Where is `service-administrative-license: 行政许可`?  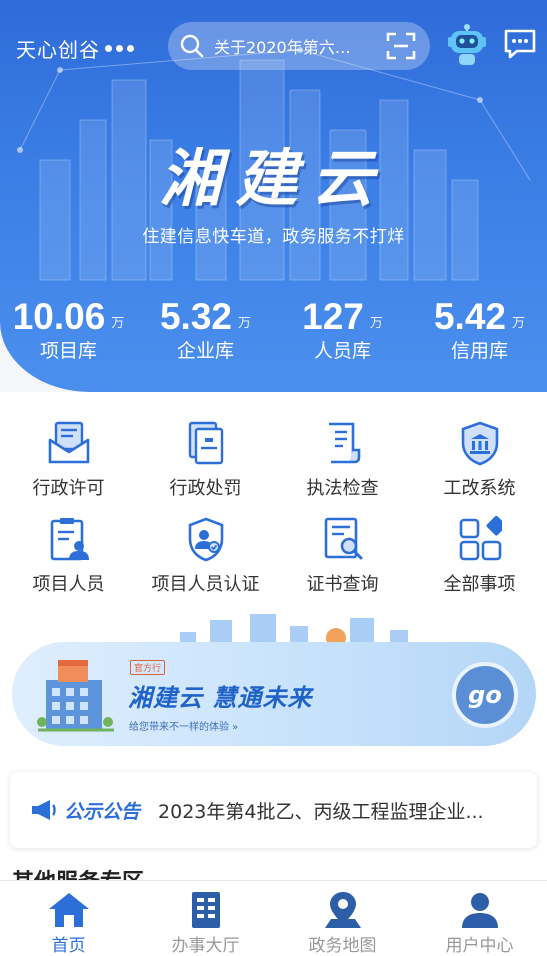
service-administrative-license: 行政许可 is located at coordinates (68, 445).